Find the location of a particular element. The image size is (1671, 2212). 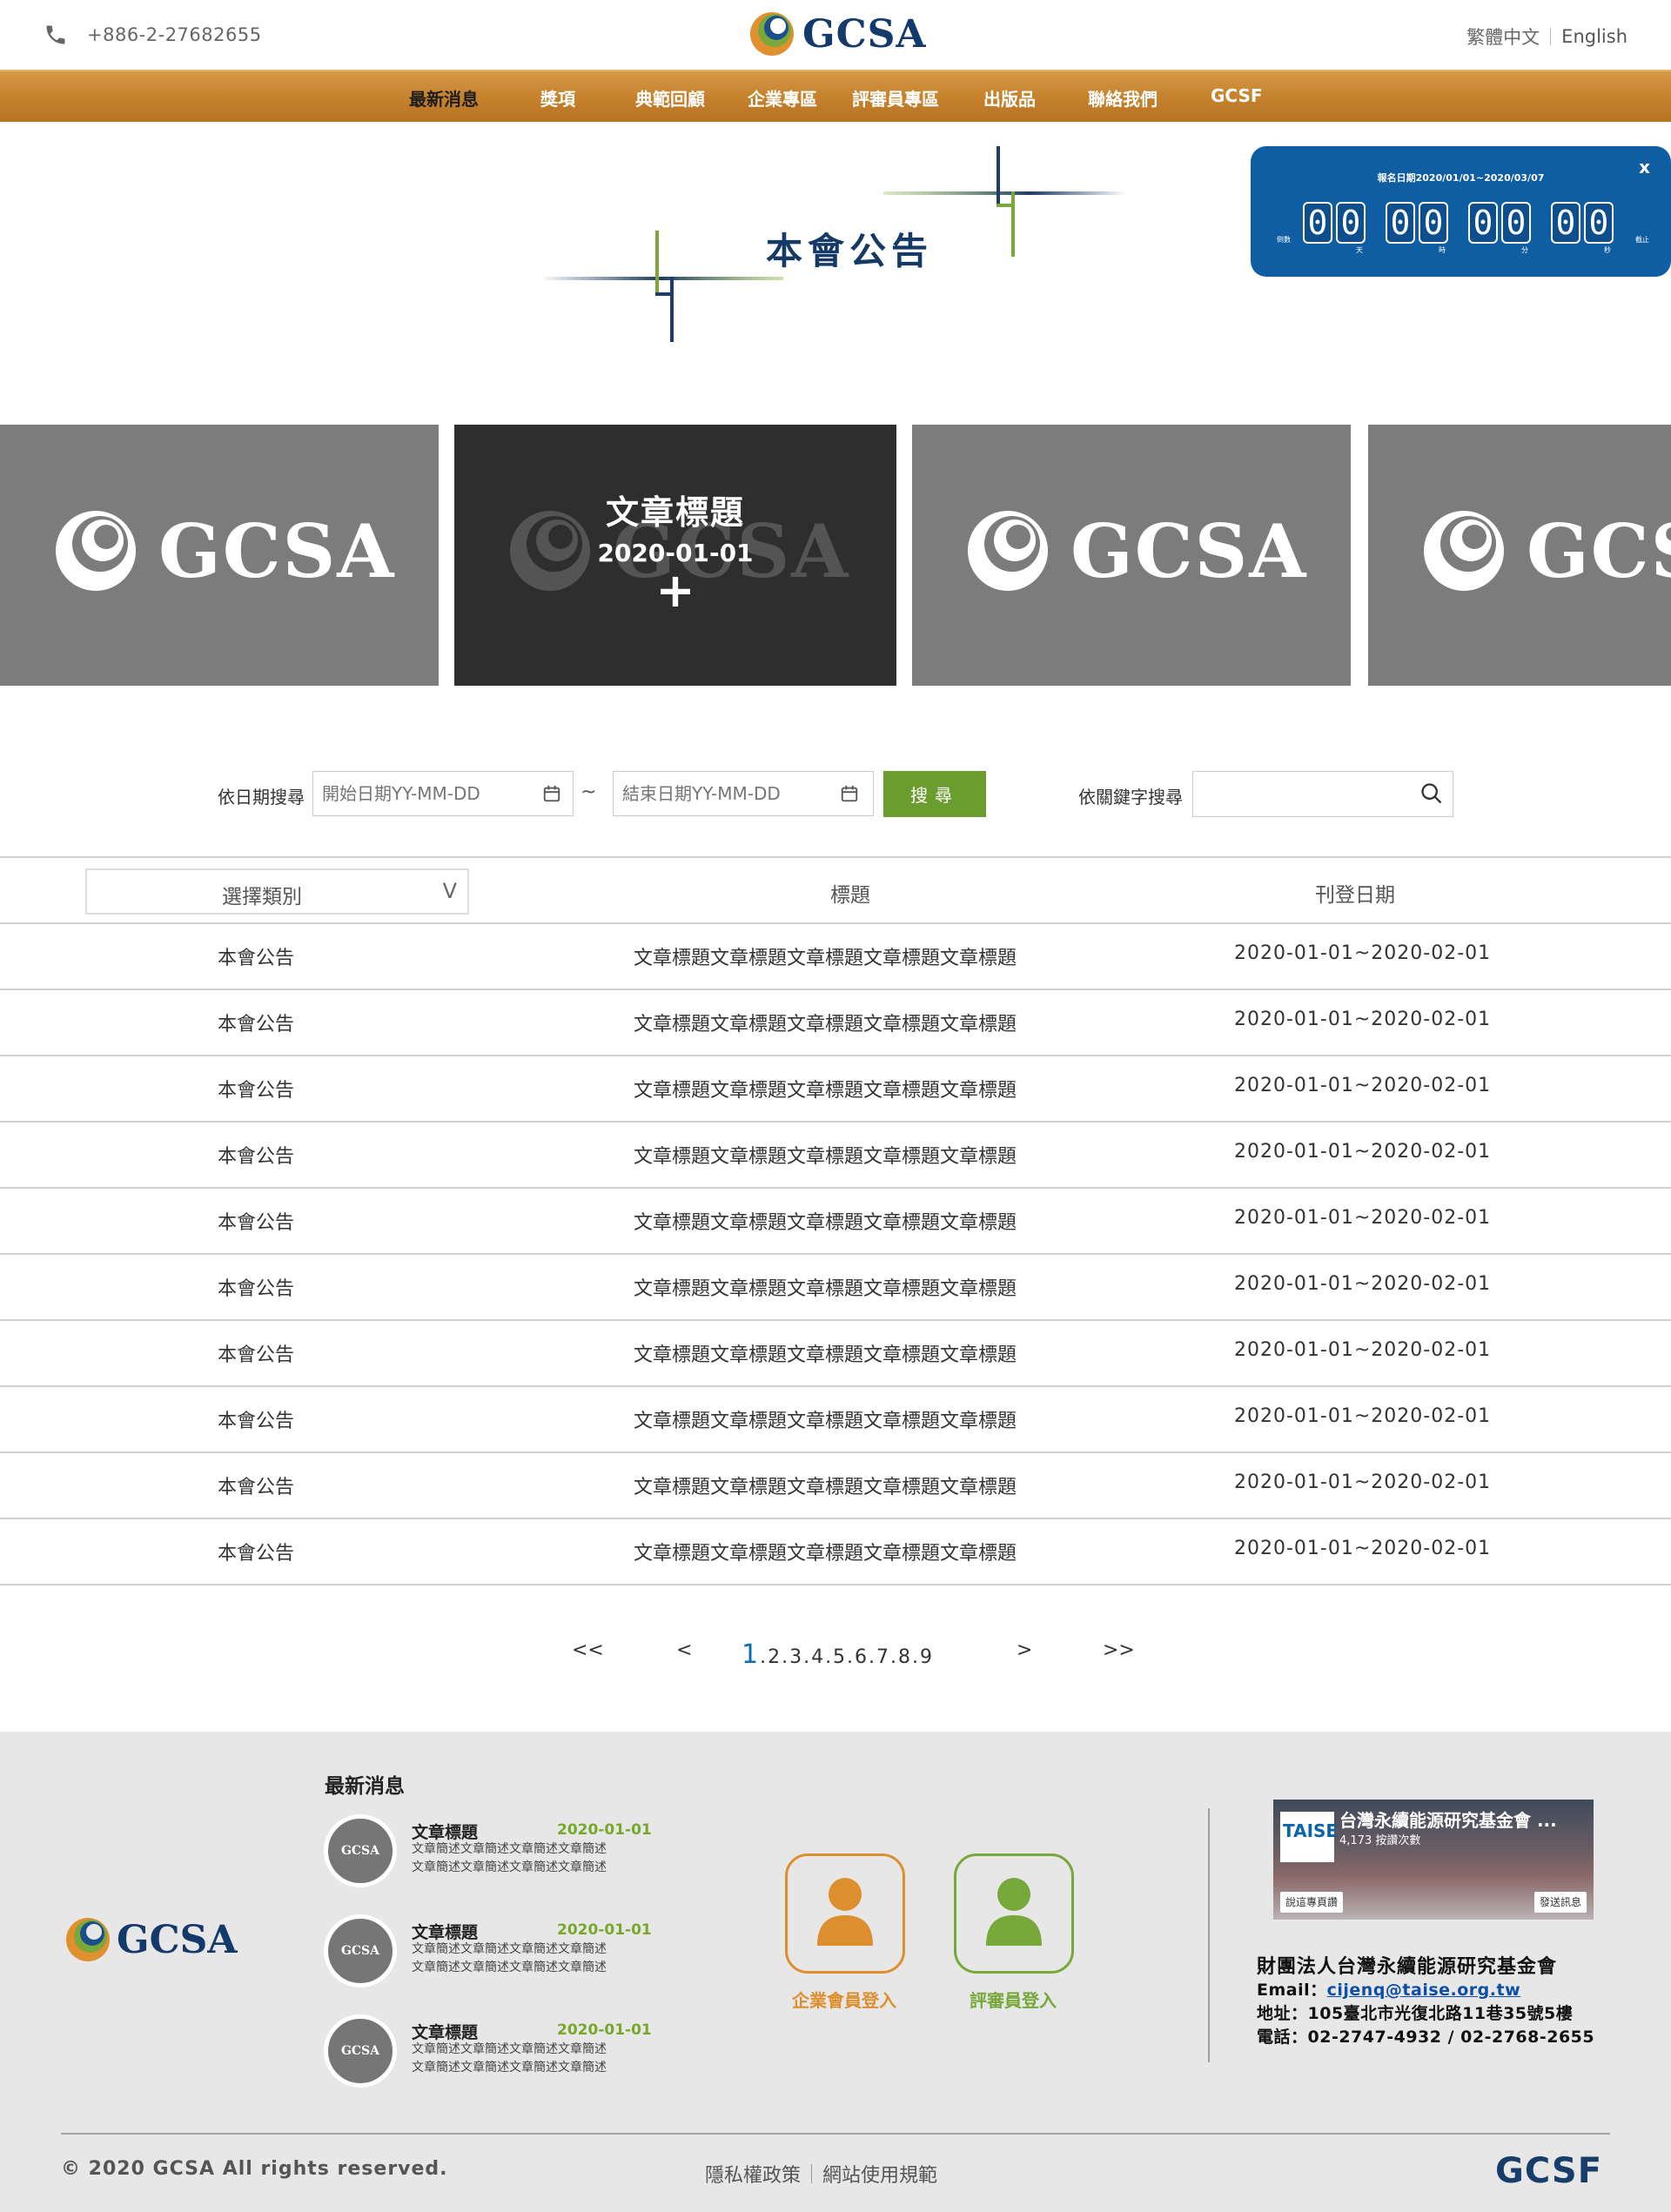

article-card: GCS is located at coordinates (1520, 555).